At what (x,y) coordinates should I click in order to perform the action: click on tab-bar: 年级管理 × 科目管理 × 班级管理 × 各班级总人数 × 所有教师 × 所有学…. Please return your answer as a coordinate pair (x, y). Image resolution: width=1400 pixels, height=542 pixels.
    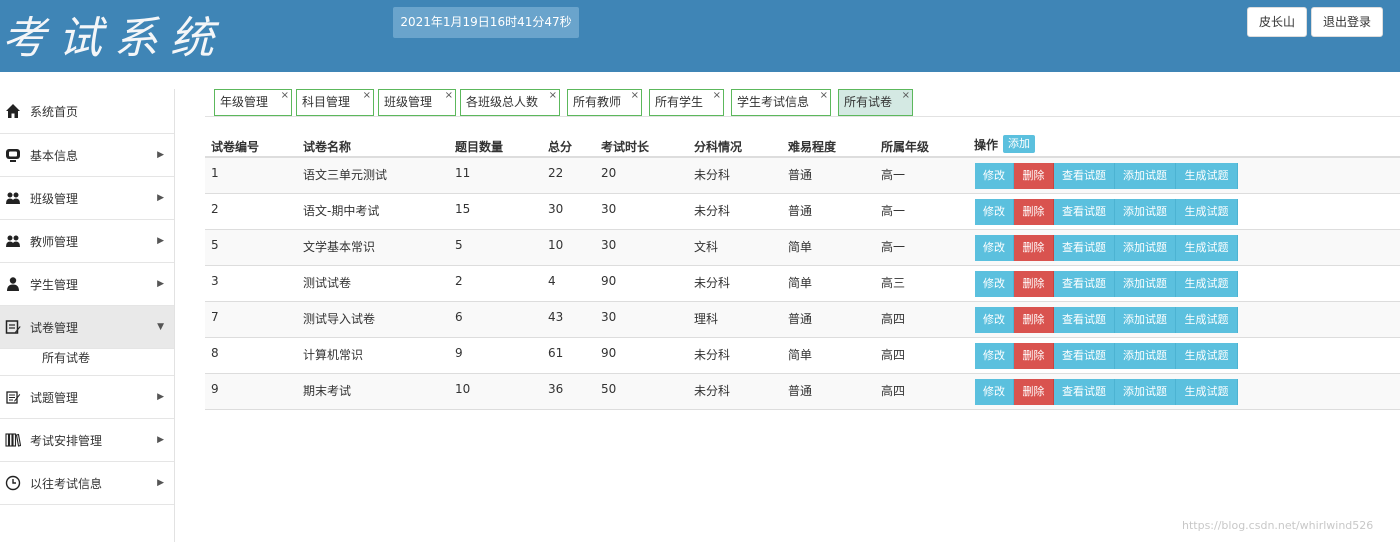
    Looking at the image, I should click on (802, 103).